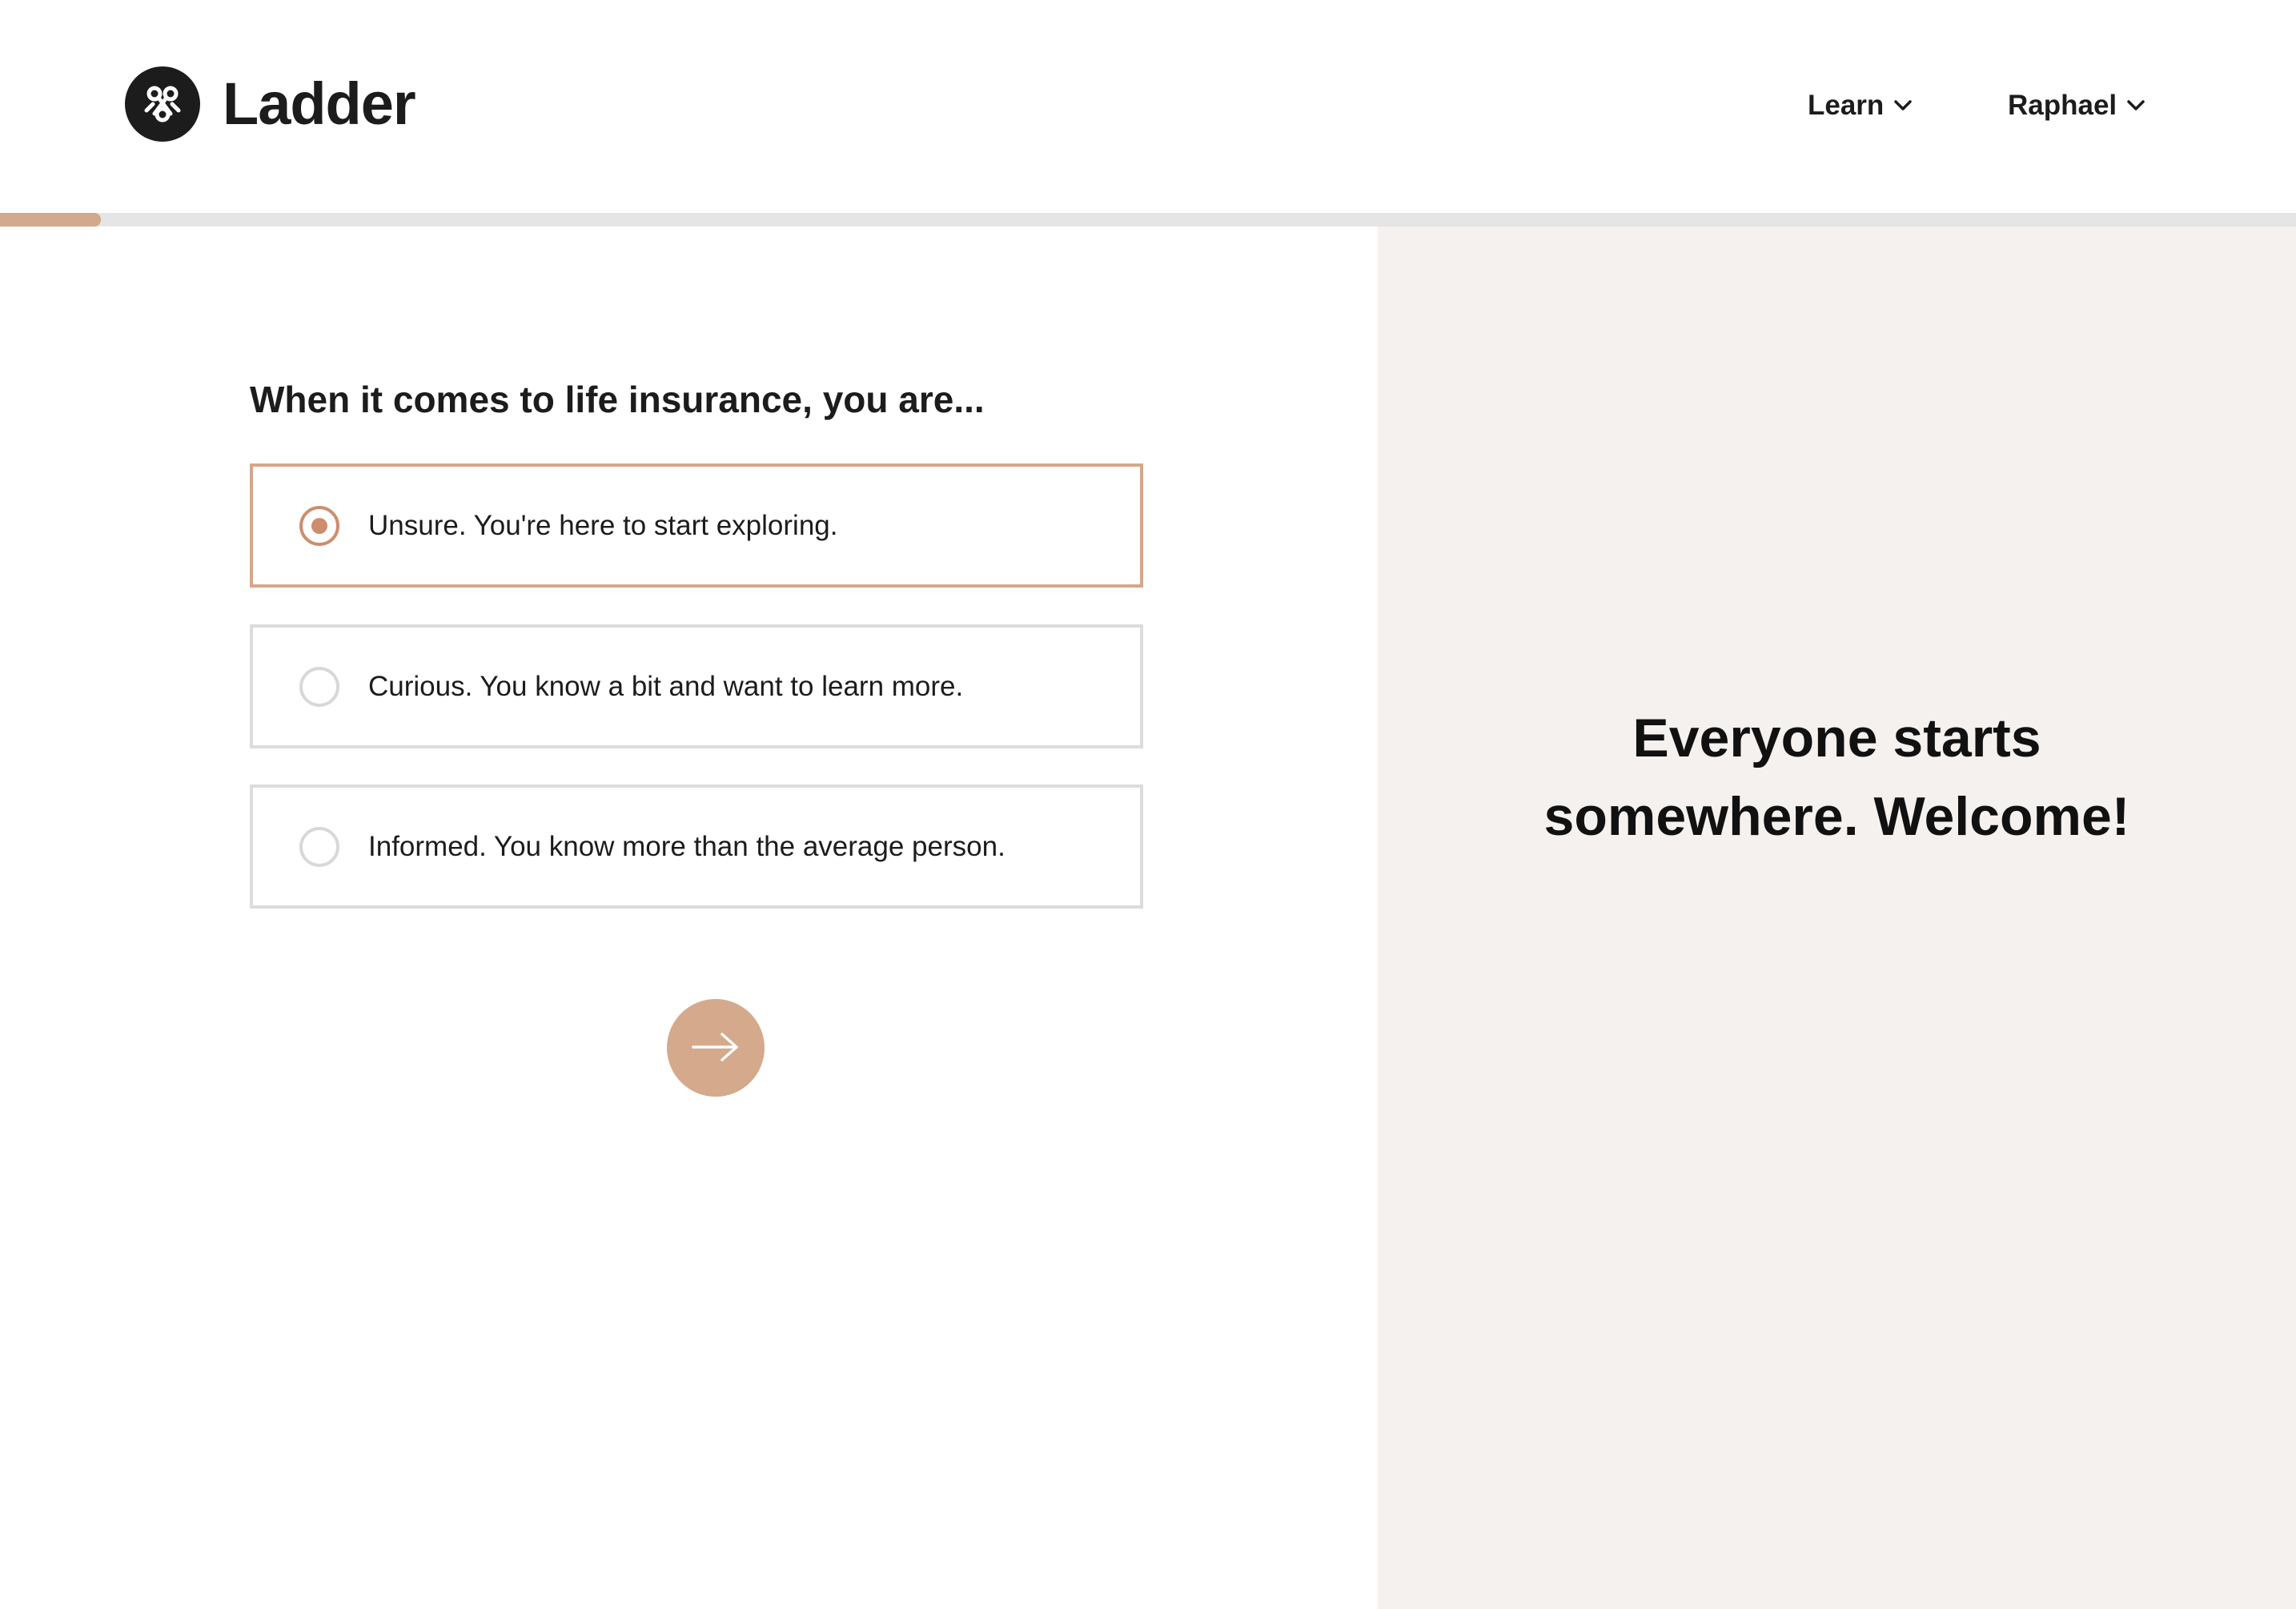  Describe the element at coordinates (1837, 777) in the screenshot. I see `welcome-message: Everyone starts somewhere. Welcome!` at that location.